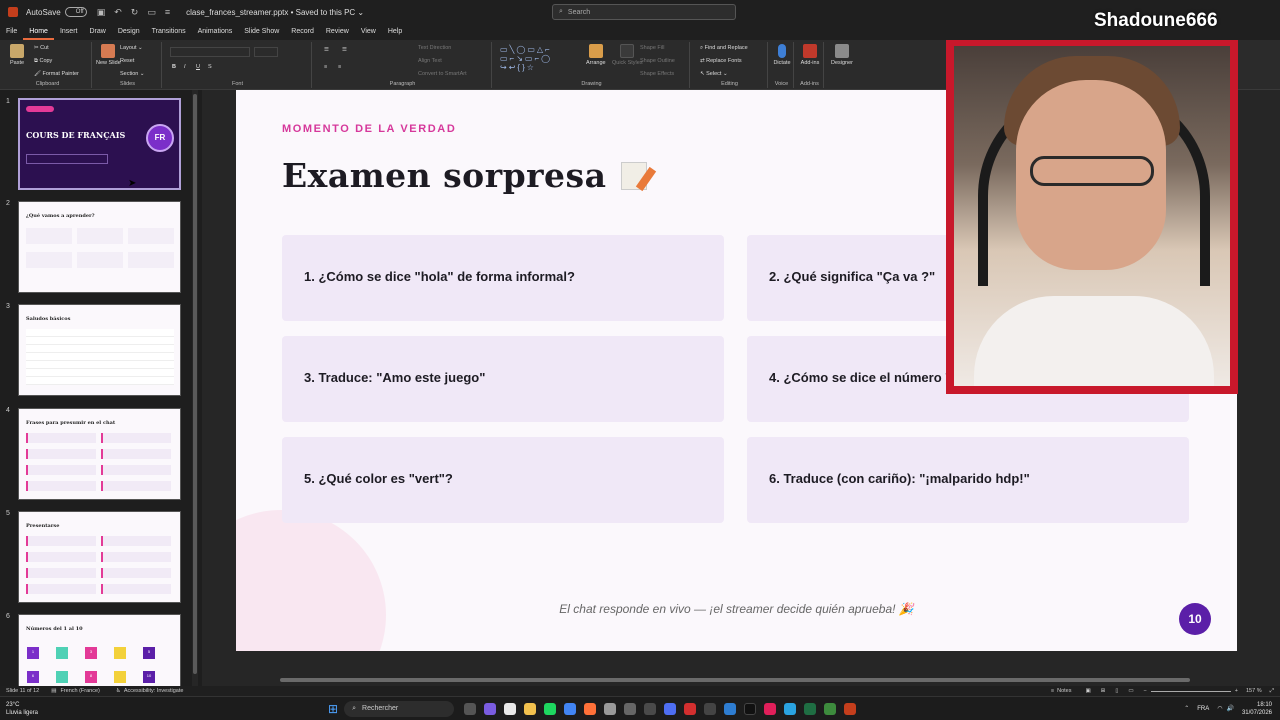  What do you see at coordinates (131, 48) in the screenshot?
I see `layout-button: Layout ⌄` at bounding box center [131, 48].